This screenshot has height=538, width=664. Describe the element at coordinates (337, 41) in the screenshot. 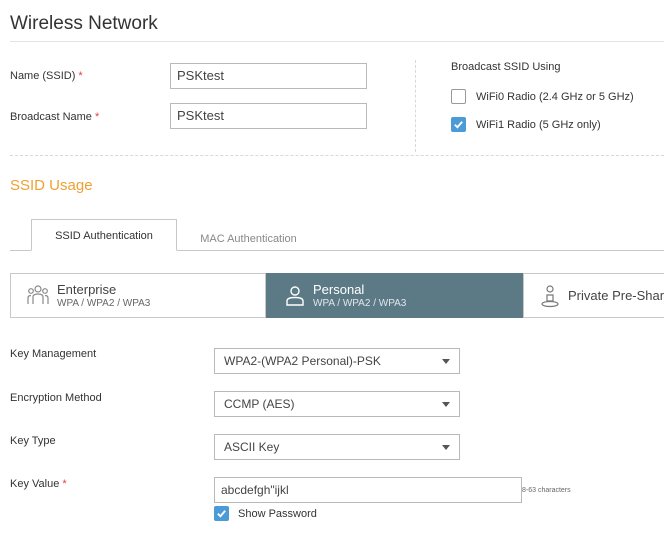

I see `title-divider` at that location.